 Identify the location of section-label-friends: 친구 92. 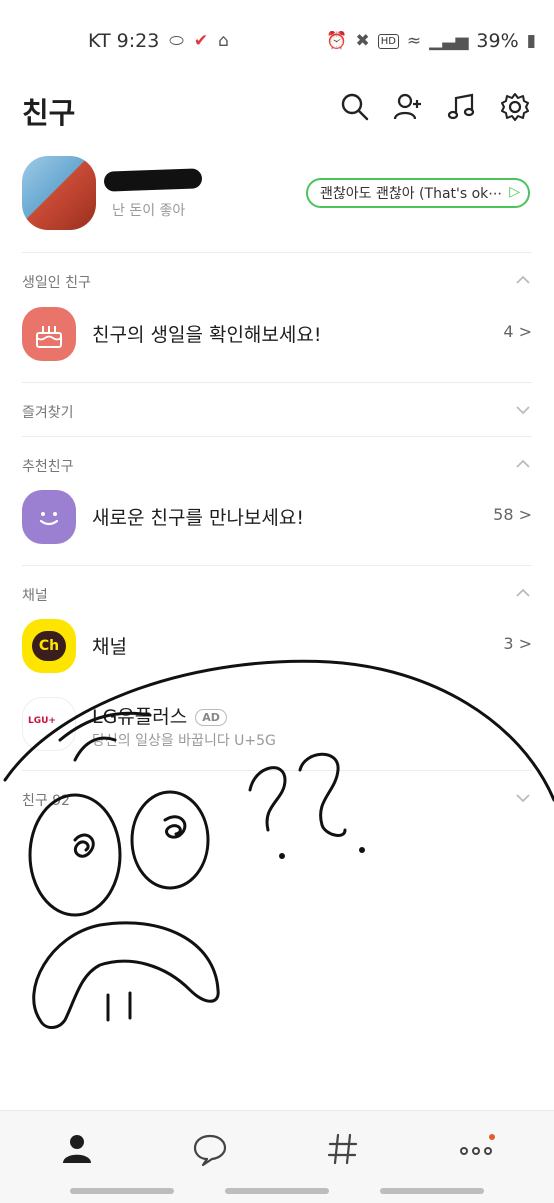
(46, 801).